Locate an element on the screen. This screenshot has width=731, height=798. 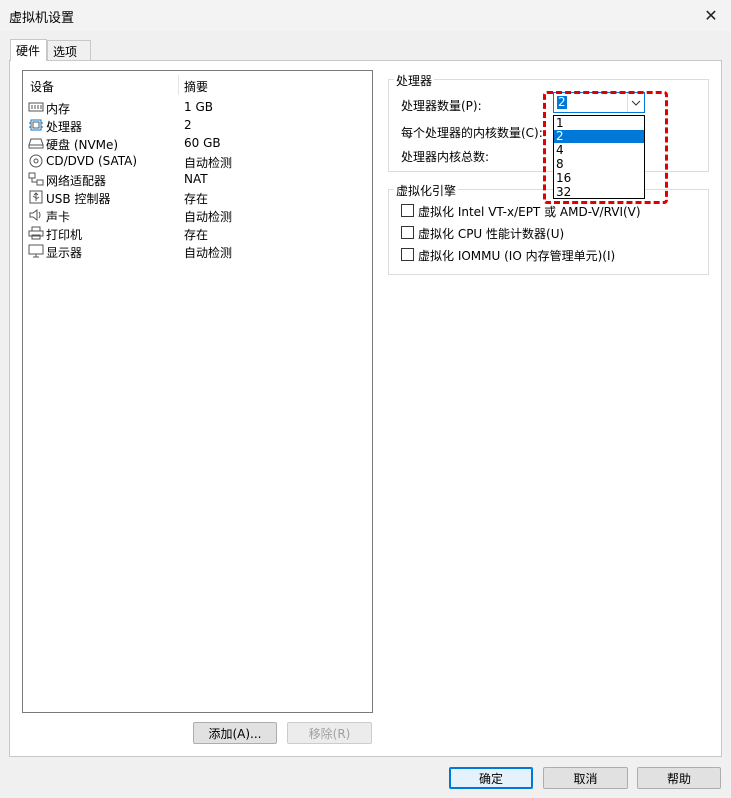
device-summary: 60 GB is located at coordinates (202, 143).